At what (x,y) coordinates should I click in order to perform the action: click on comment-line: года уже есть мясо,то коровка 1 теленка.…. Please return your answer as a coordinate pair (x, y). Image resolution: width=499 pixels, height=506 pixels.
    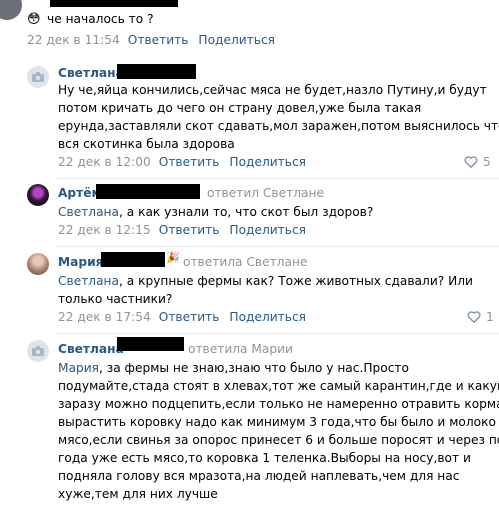
    Looking at the image, I should click on (264, 458).